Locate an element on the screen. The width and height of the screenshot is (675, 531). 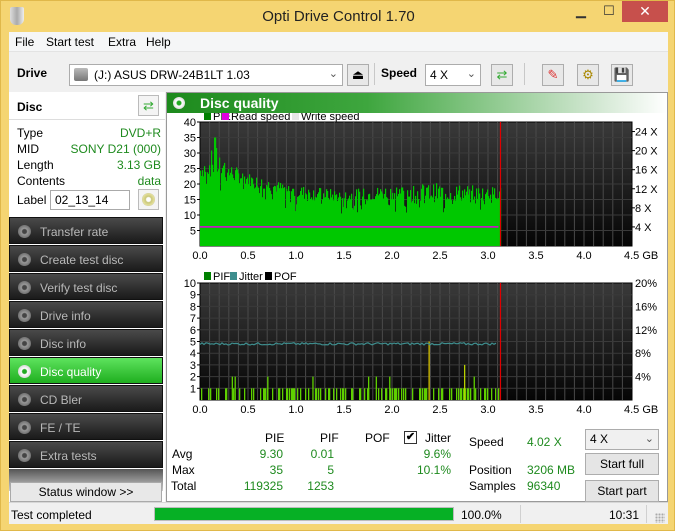
info-key: MID is located at coordinates (28, 149).